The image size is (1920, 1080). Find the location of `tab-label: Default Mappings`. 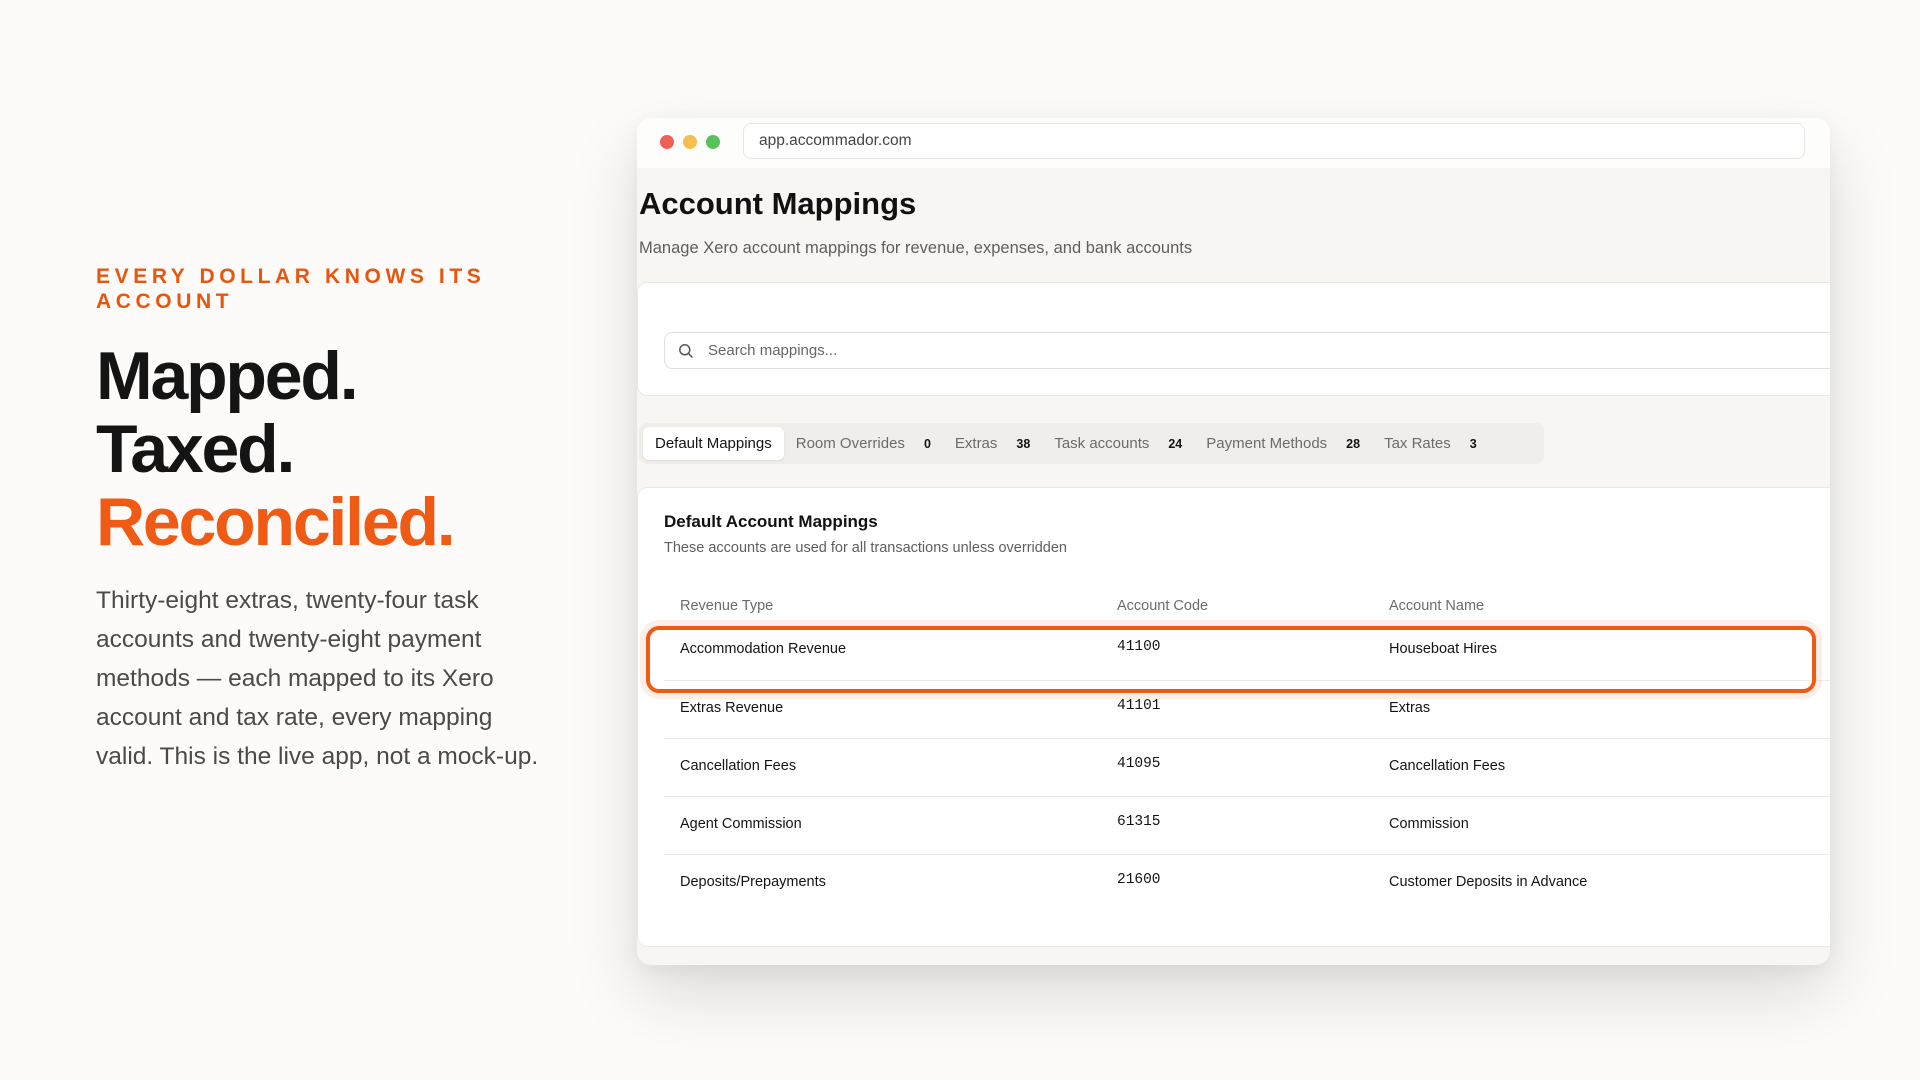

tab-label: Default Mappings is located at coordinates (713, 443).